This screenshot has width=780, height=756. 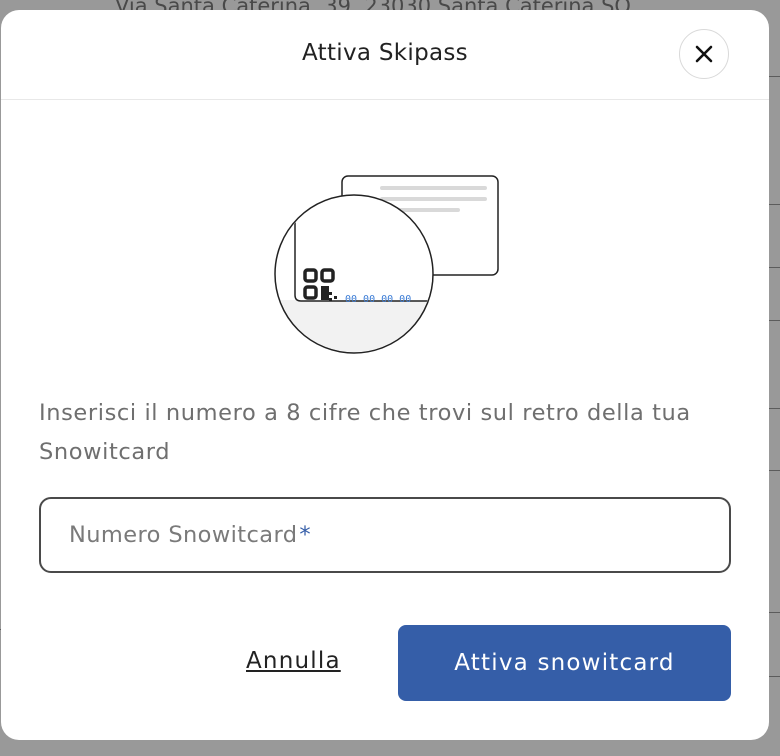 I want to click on snowitcard-number-placeholder: Numero Snowitcard, so click(x=183, y=535).